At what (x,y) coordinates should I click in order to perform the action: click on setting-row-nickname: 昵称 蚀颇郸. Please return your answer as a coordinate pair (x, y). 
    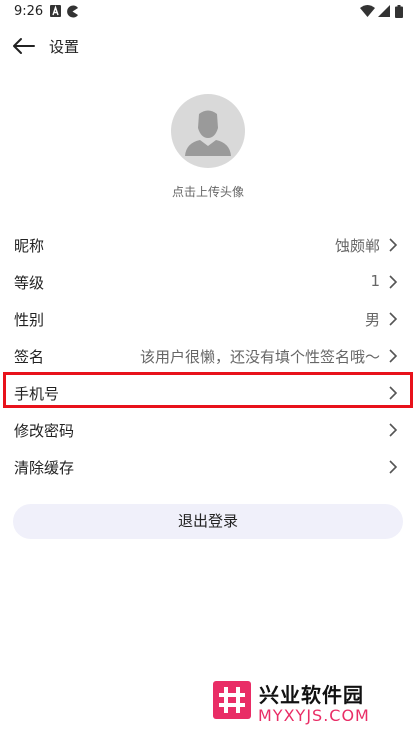
    Looking at the image, I should click on (208, 244).